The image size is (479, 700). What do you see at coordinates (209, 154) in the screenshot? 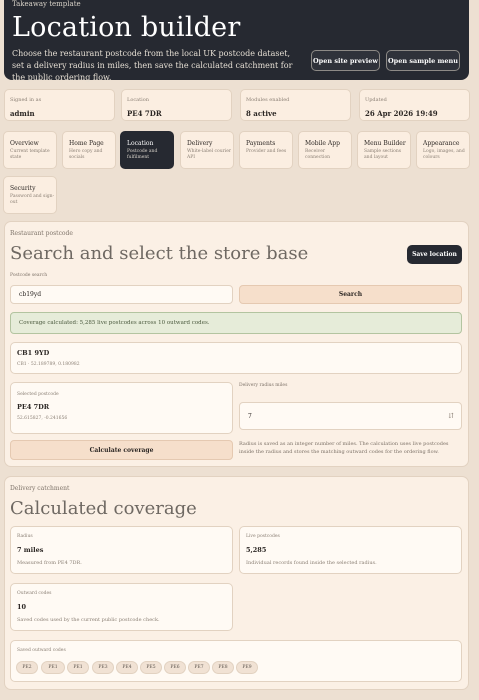
I see `nav-subtitle: White-label courier API` at bounding box center [209, 154].